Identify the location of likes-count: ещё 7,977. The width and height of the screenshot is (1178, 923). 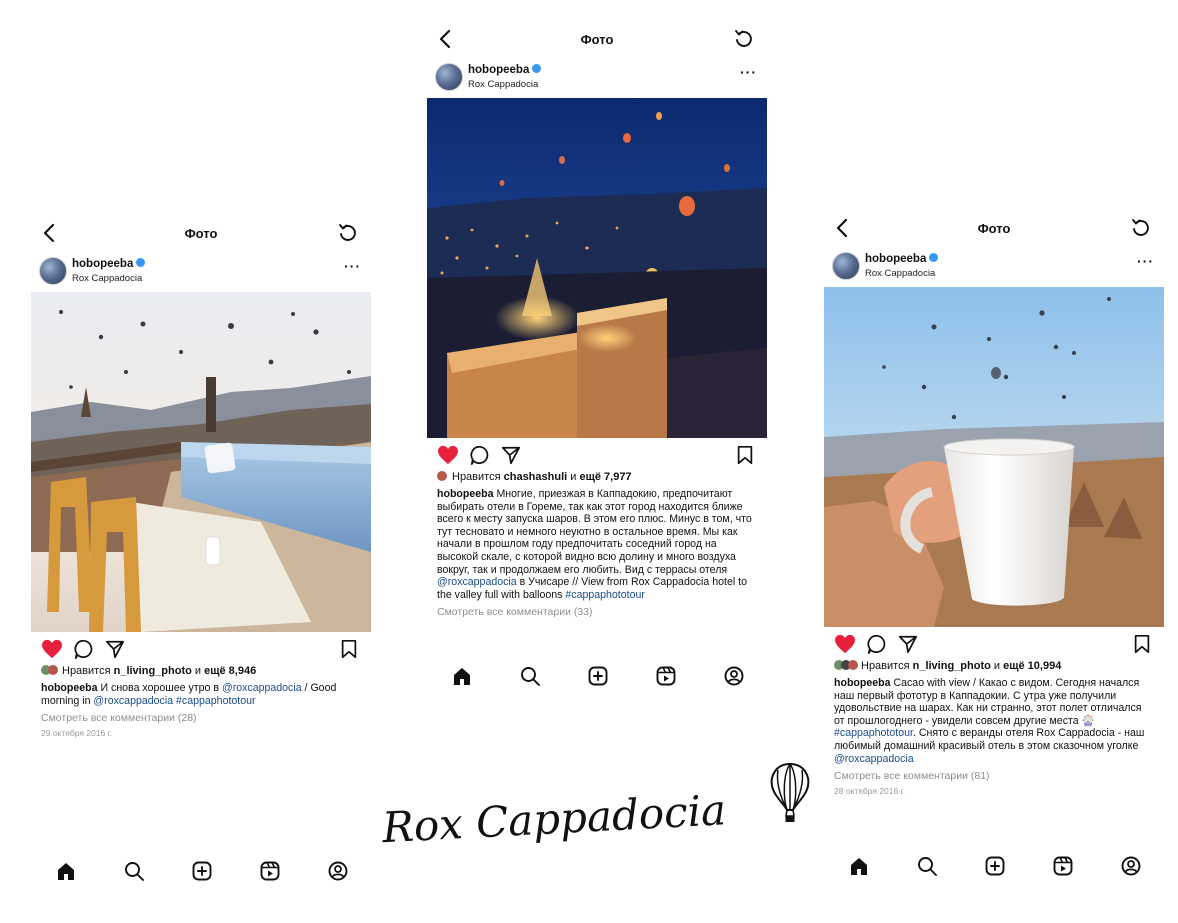
(605, 477).